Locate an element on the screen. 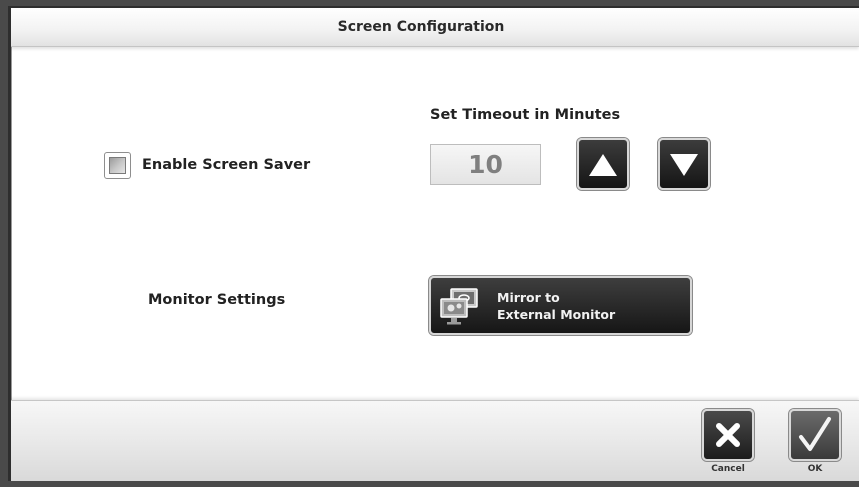 The image size is (859, 487). window-title: Screen Configuration is located at coordinates (421, 27).